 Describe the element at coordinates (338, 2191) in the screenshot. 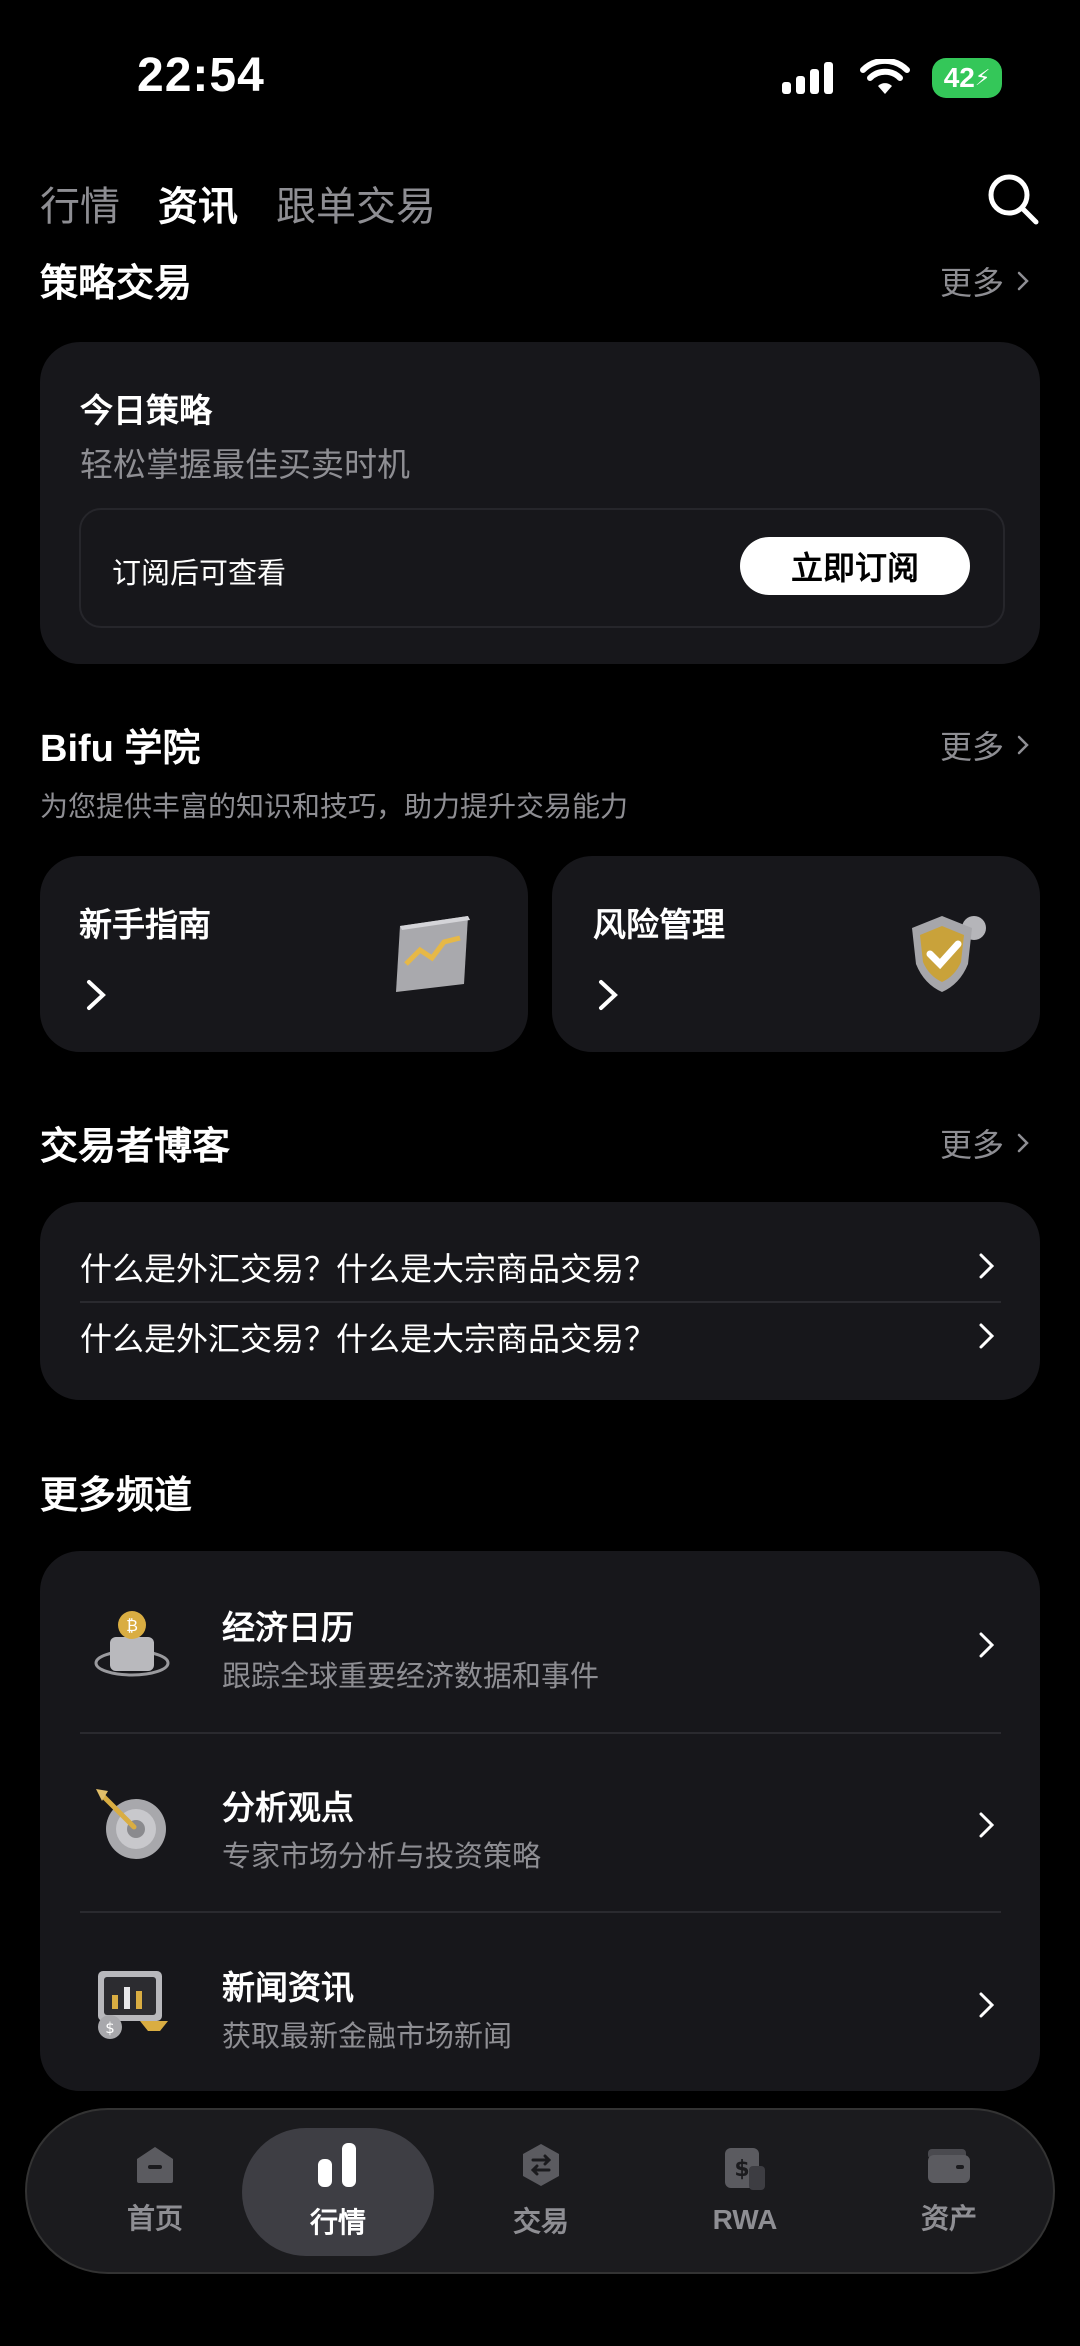

I see `nav-market: 行情` at that location.